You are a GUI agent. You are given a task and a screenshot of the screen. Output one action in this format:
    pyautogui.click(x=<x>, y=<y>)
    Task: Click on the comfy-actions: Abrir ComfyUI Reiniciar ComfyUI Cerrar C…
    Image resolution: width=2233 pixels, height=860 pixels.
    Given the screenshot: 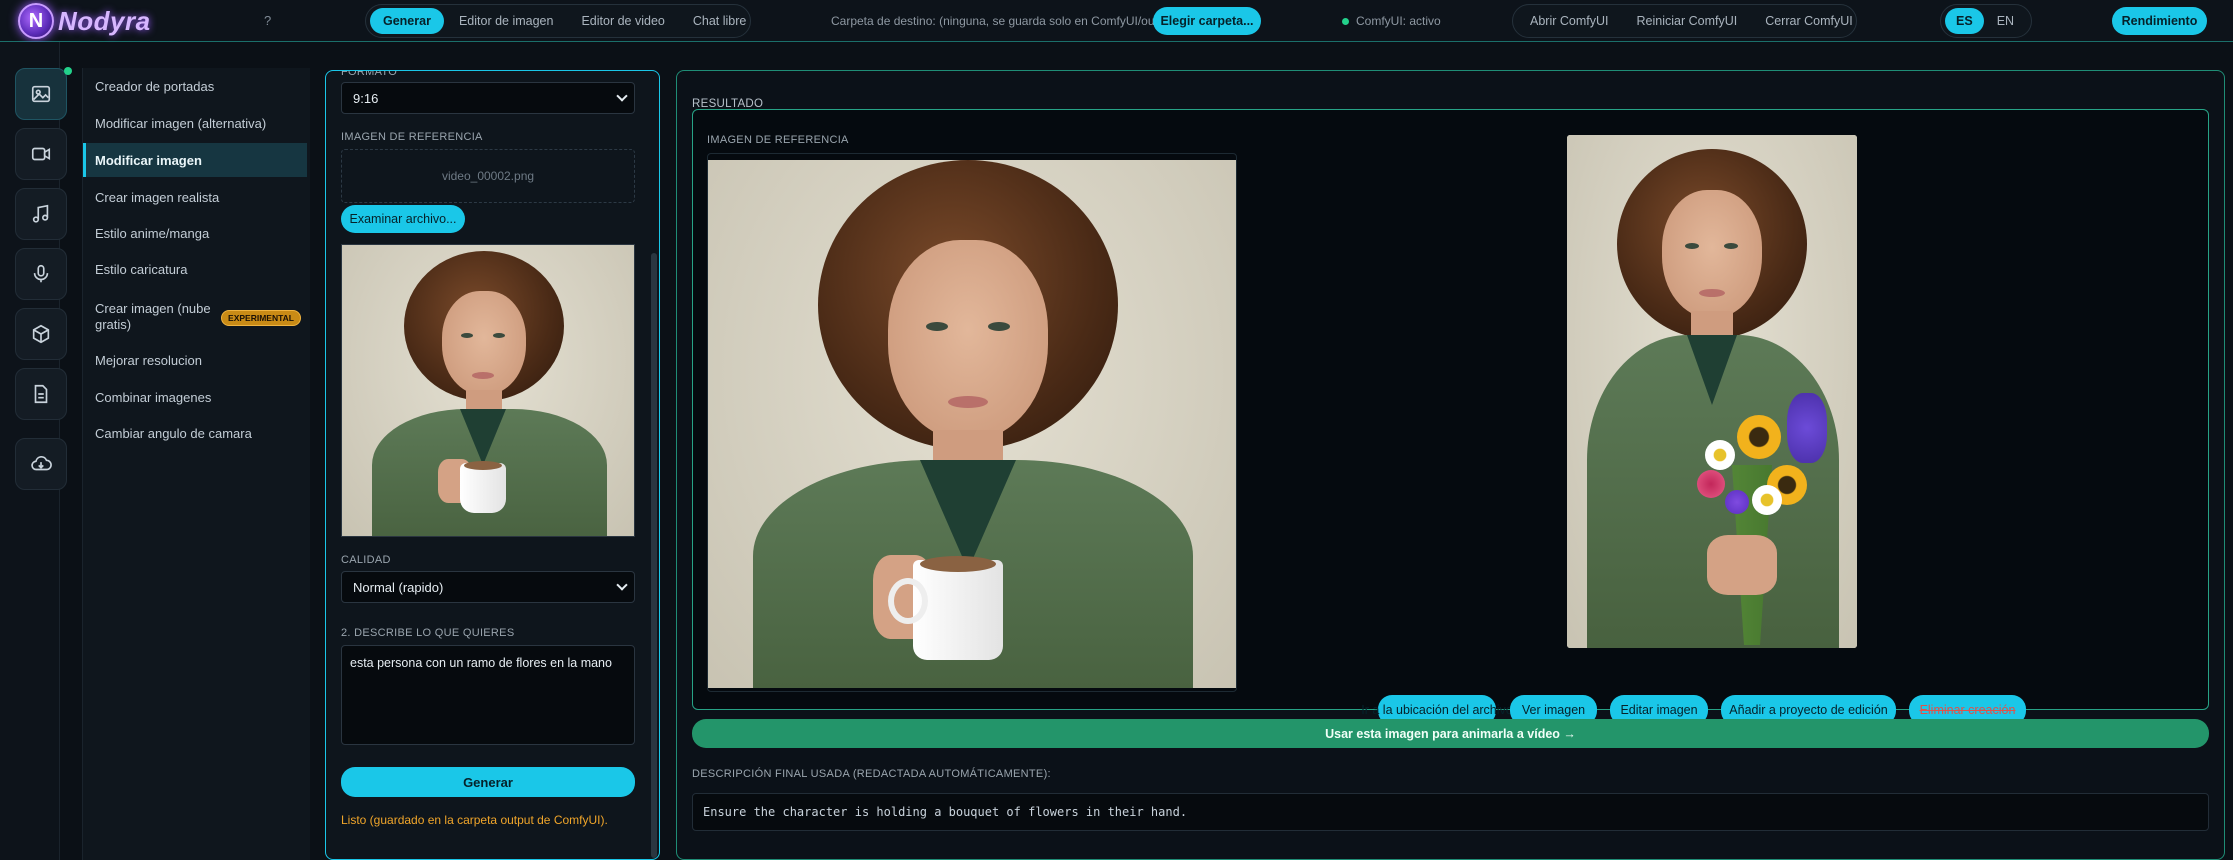 What is the action you would take?
    pyautogui.click(x=1684, y=21)
    